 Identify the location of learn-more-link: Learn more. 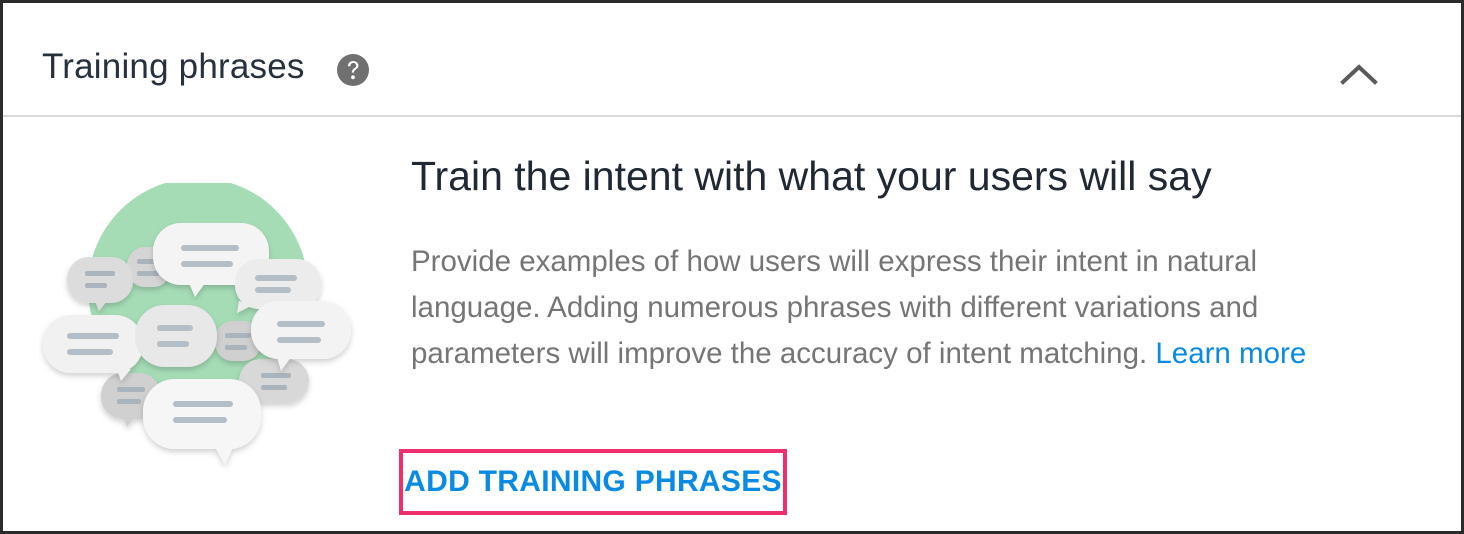
(1230, 353).